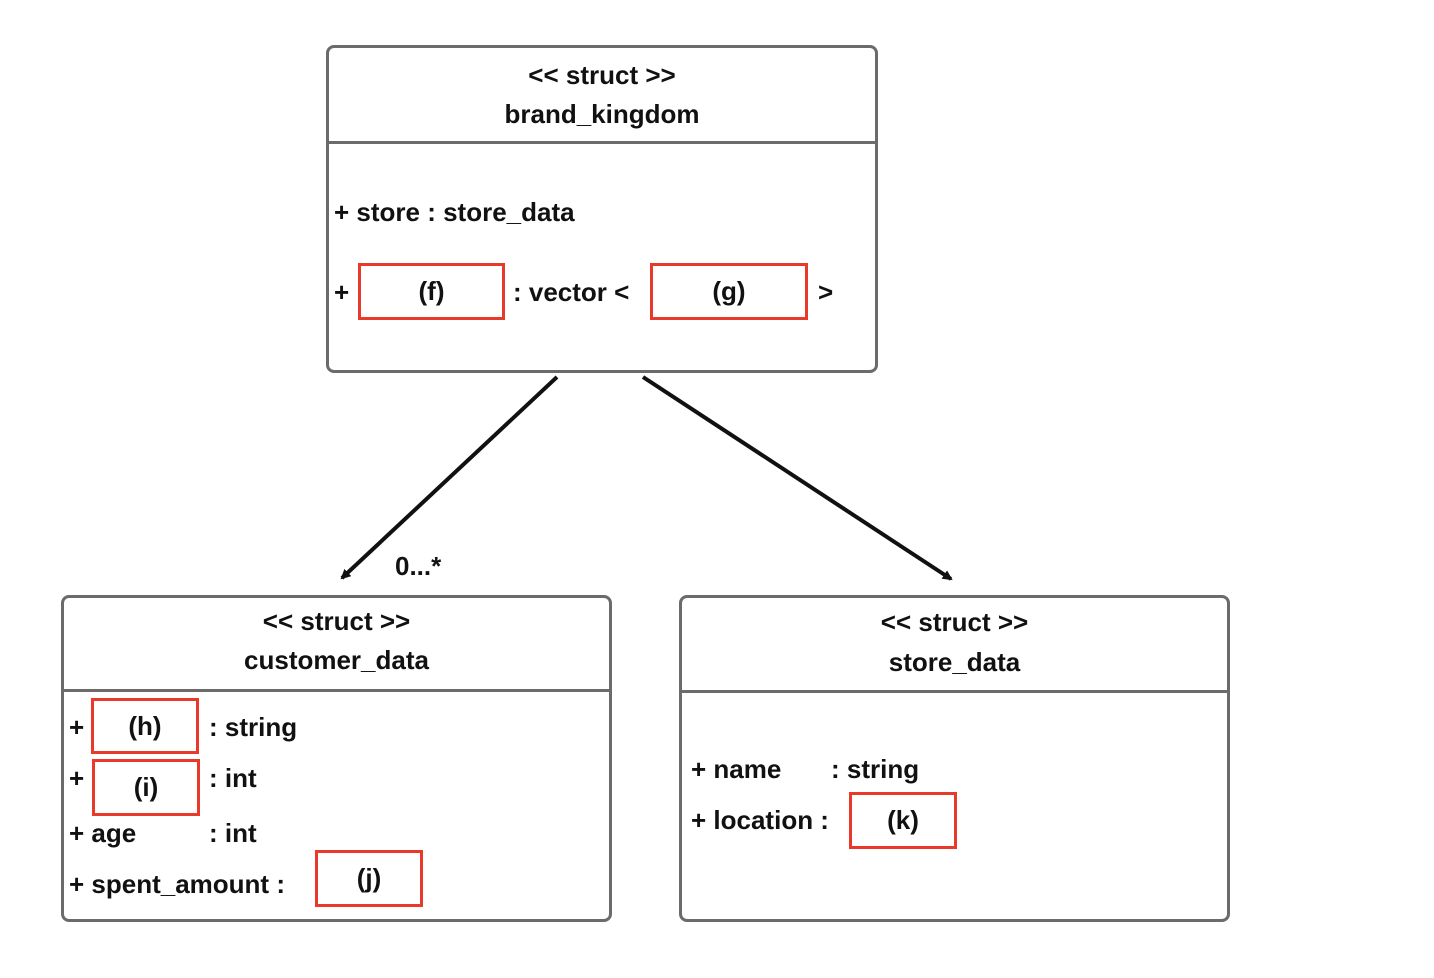 The image size is (1434, 978). Describe the element at coordinates (760, 820) in the screenshot. I see `attribute-location: + location :` at that location.